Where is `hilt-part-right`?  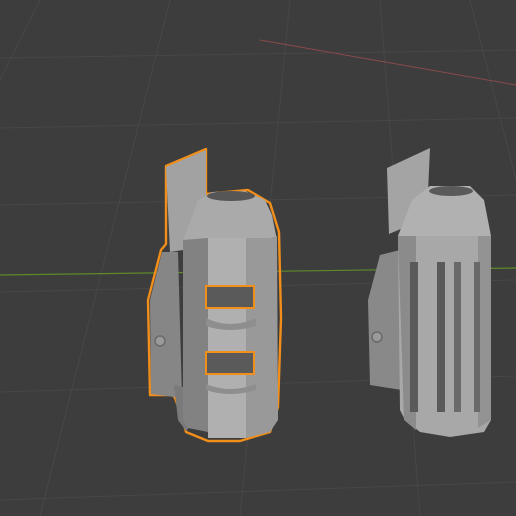
hilt-part-right is located at coordinates (429, 292).